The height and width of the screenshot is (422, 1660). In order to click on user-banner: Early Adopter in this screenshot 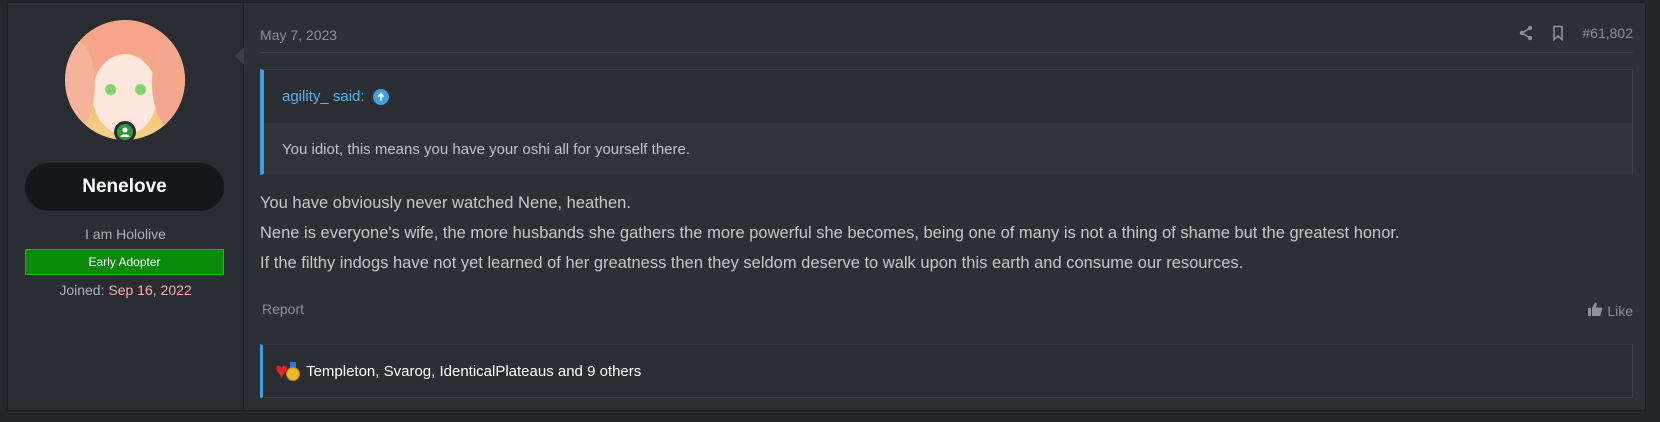, I will do `click(124, 262)`.